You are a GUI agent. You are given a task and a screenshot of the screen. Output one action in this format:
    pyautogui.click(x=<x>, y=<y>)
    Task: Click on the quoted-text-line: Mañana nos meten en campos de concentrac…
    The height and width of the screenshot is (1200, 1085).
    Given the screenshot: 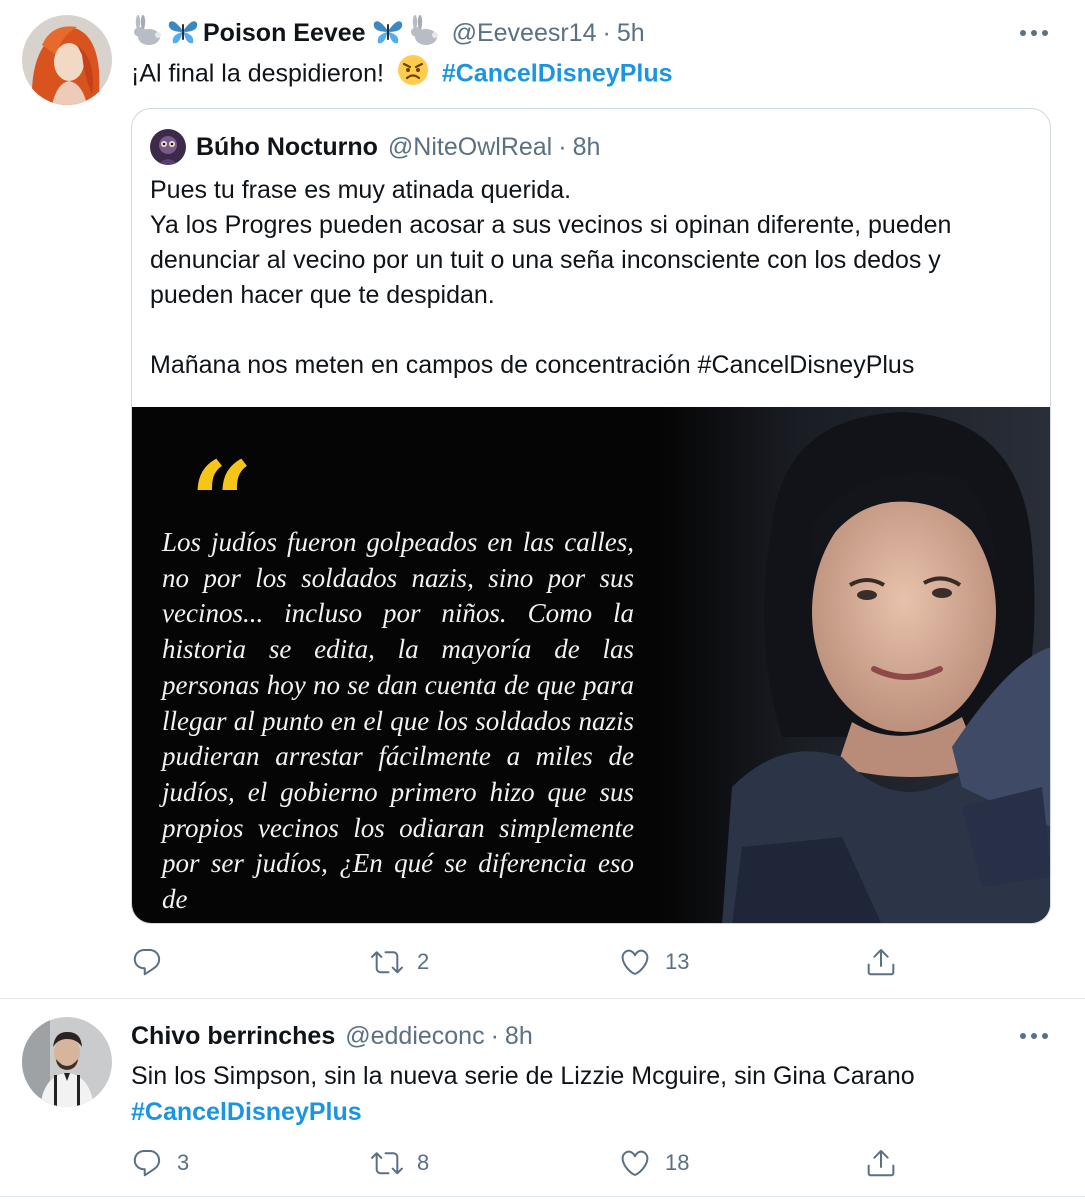 What is the action you would take?
    pyautogui.click(x=532, y=365)
    